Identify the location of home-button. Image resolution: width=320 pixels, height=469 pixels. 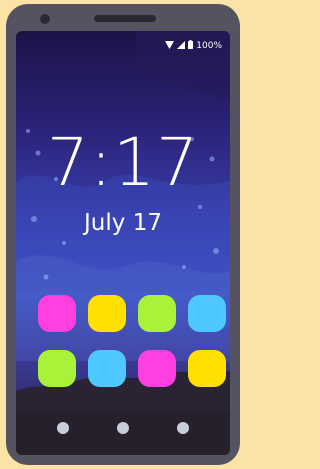
(123, 428).